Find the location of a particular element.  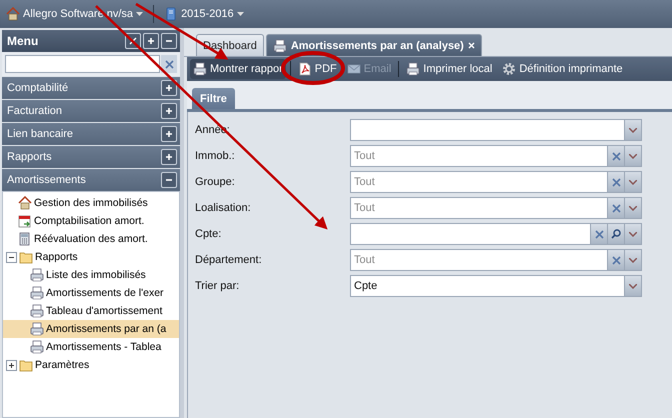

tree-item: Liste des immobilisés is located at coordinates (91, 275).